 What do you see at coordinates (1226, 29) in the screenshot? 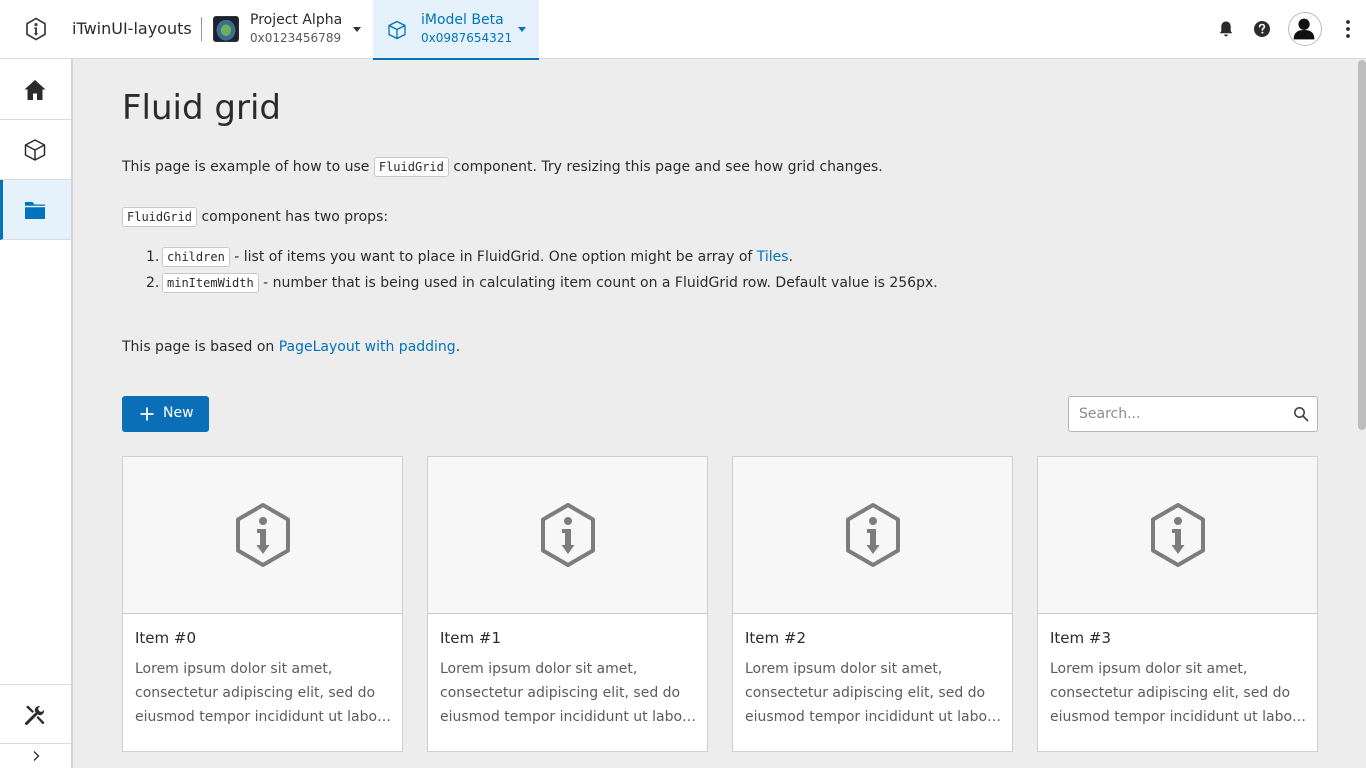
I see `notification-bell-icon` at bounding box center [1226, 29].